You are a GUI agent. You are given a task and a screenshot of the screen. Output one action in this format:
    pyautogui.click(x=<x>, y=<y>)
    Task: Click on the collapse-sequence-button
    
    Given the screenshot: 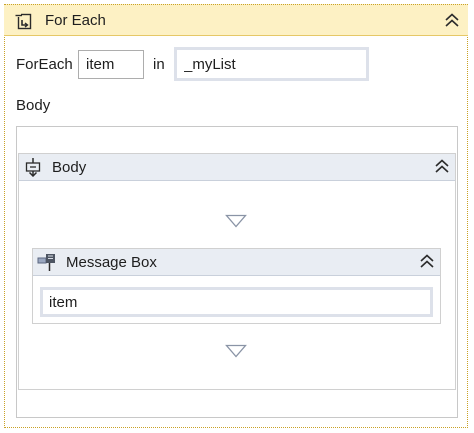 What is the action you would take?
    pyautogui.click(x=442, y=167)
    